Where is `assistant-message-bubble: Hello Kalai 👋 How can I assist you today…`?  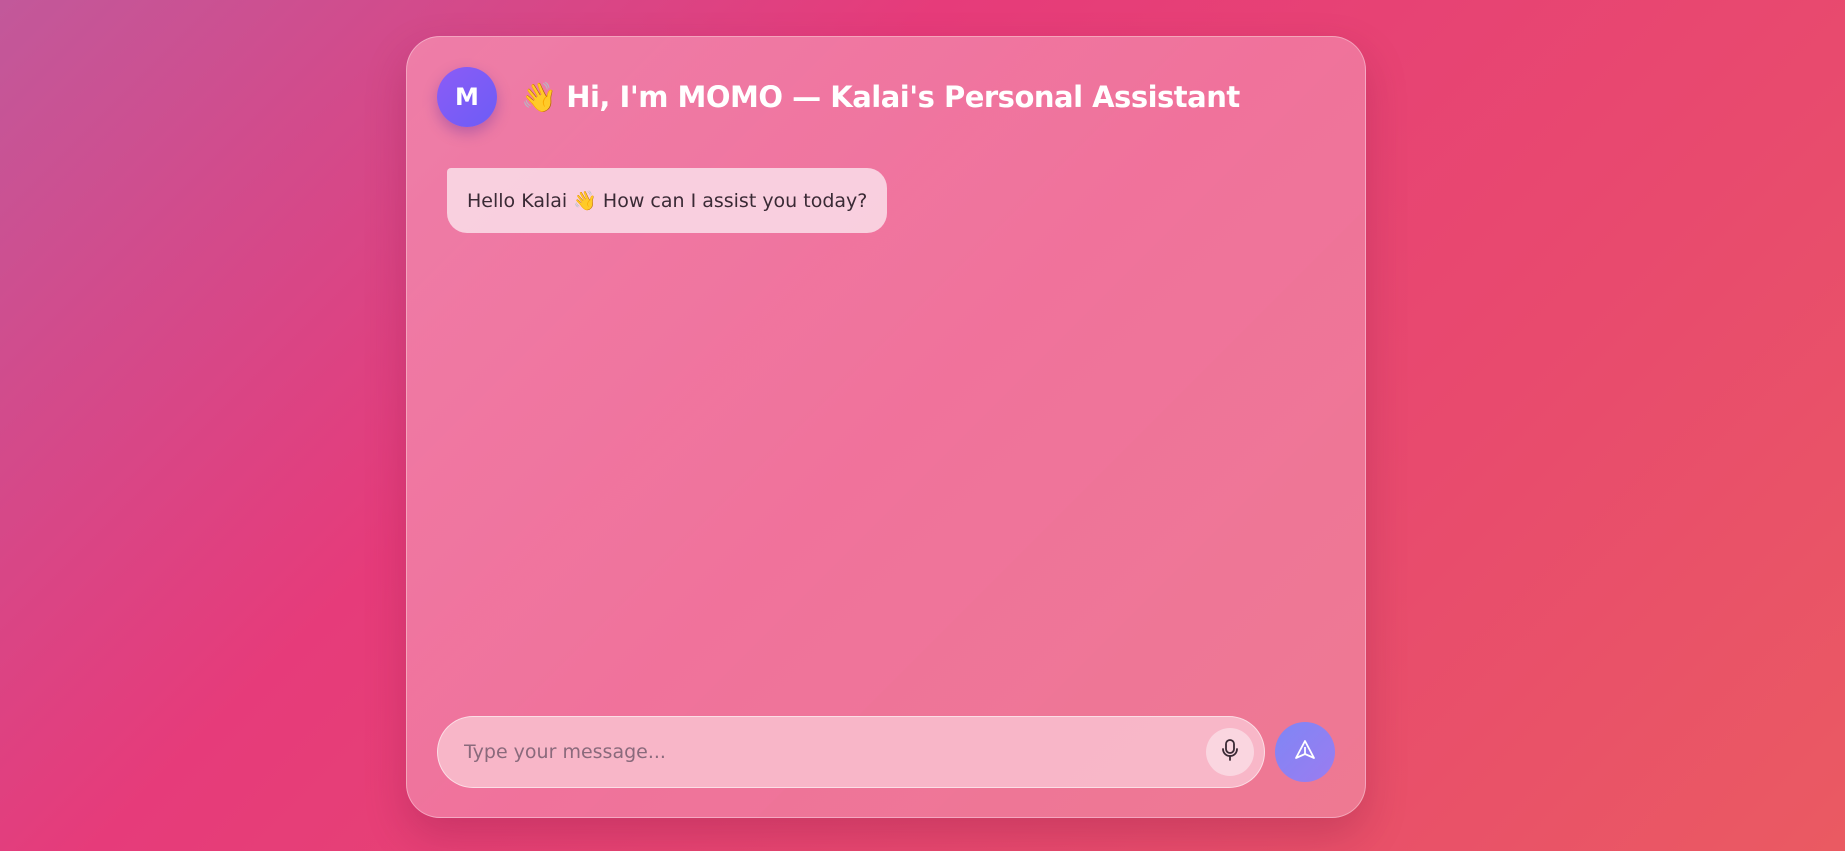 assistant-message-bubble: Hello Kalai 👋 How can I assist you today… is located at coordinates (667, 200).